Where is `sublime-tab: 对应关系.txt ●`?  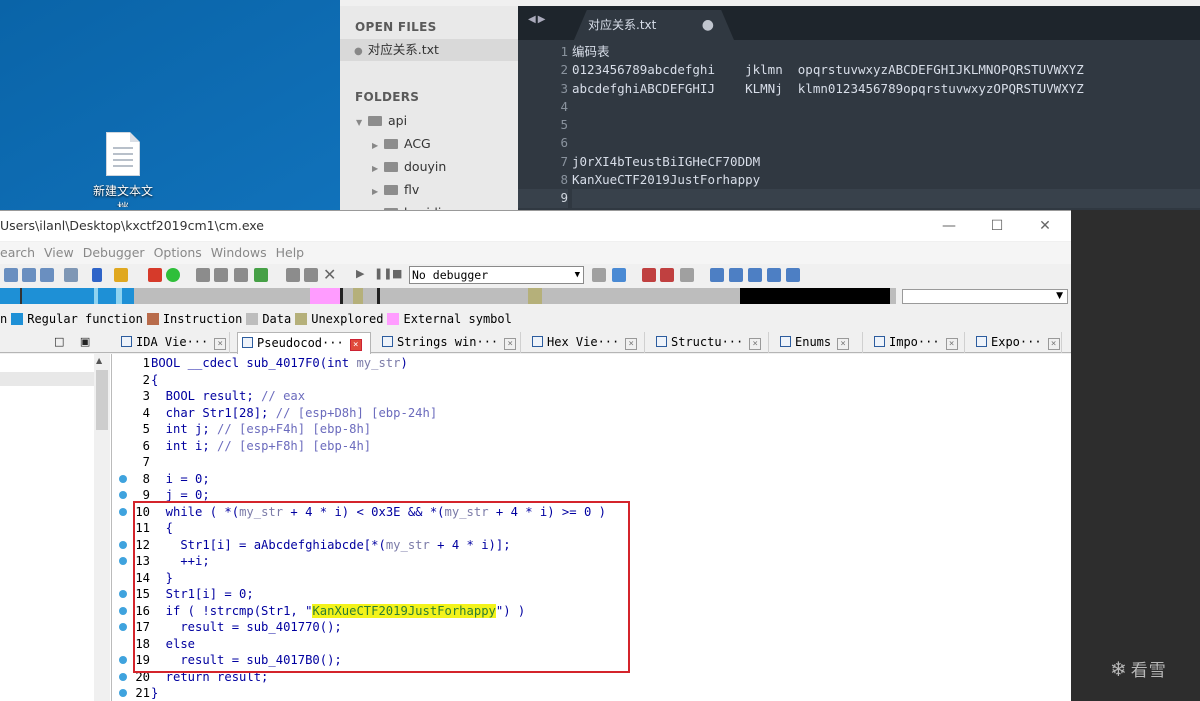 sublime-tab: 对应关系.txt ● is located at coordinates (654, 25).